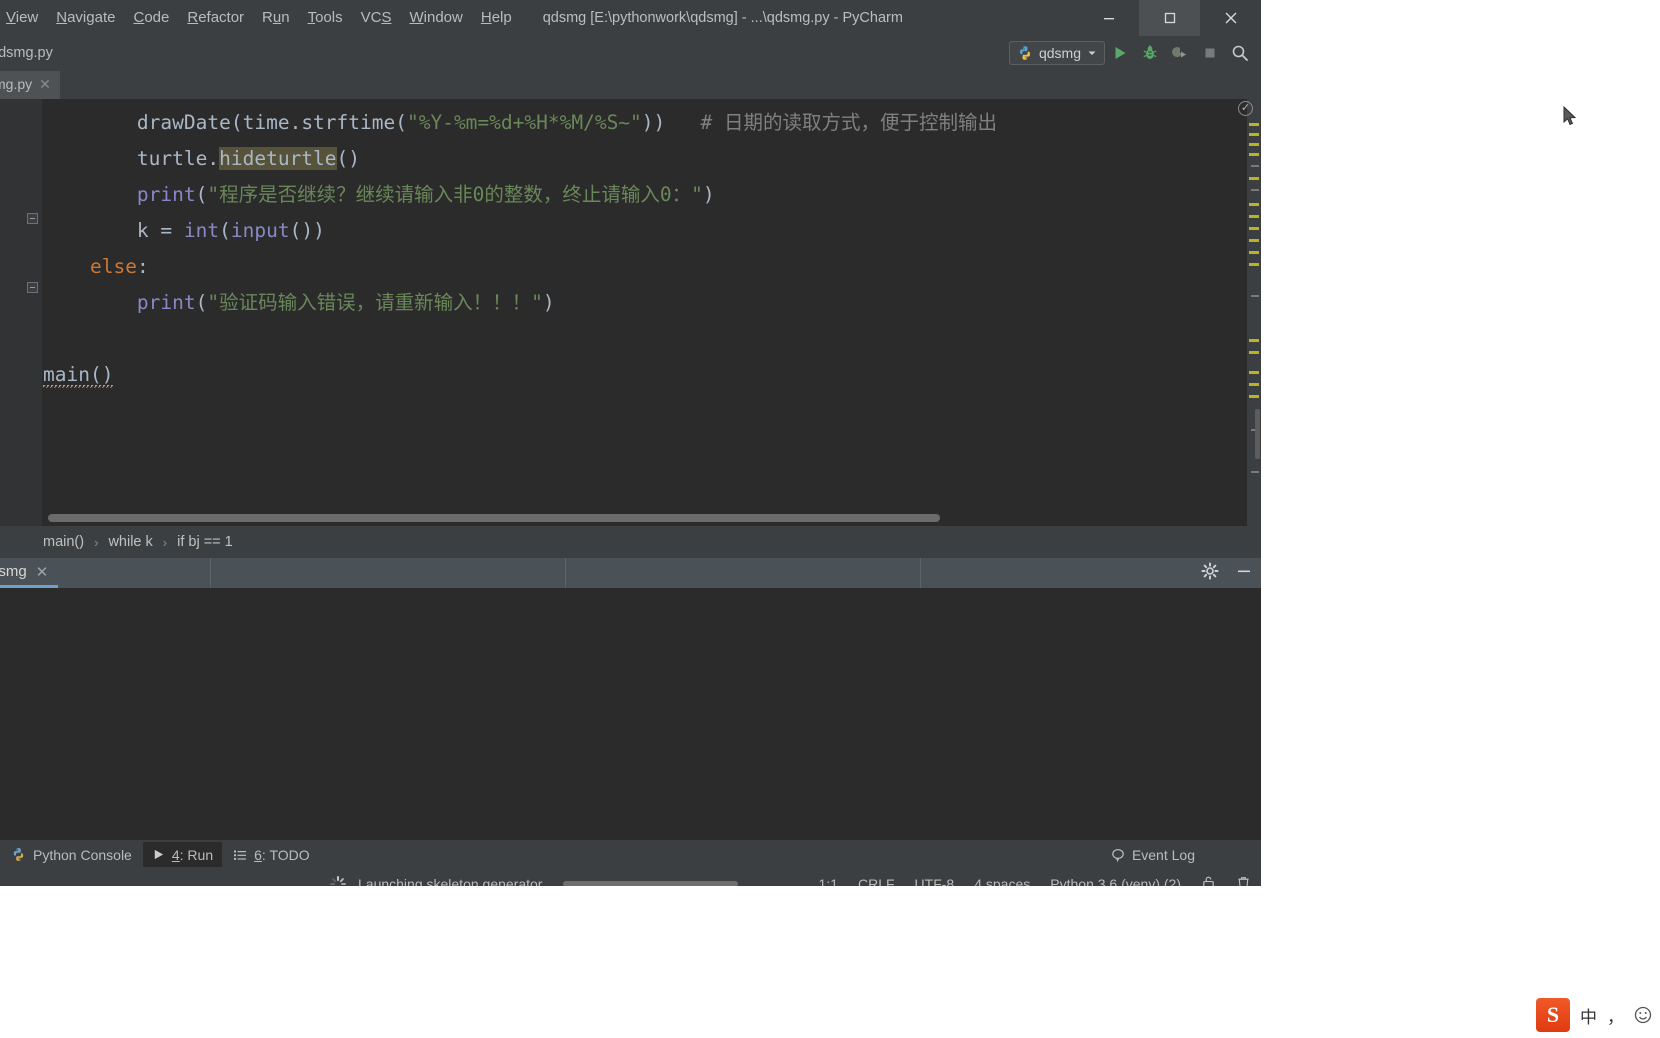  What do you see at coordinates (1240, 53) in the screenshot?
I see `search-everywhere-button` at bounding box center [1240, 53].